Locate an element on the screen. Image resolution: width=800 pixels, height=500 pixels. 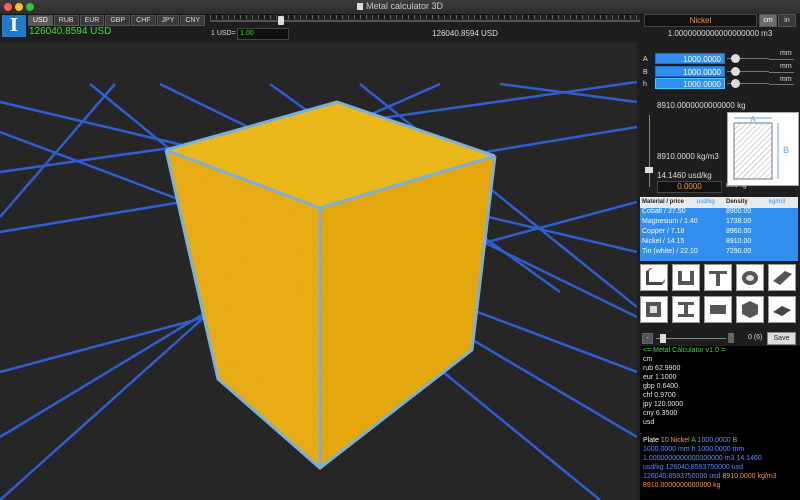
plate-section-icon: A B is located at coordinates (761, 147).